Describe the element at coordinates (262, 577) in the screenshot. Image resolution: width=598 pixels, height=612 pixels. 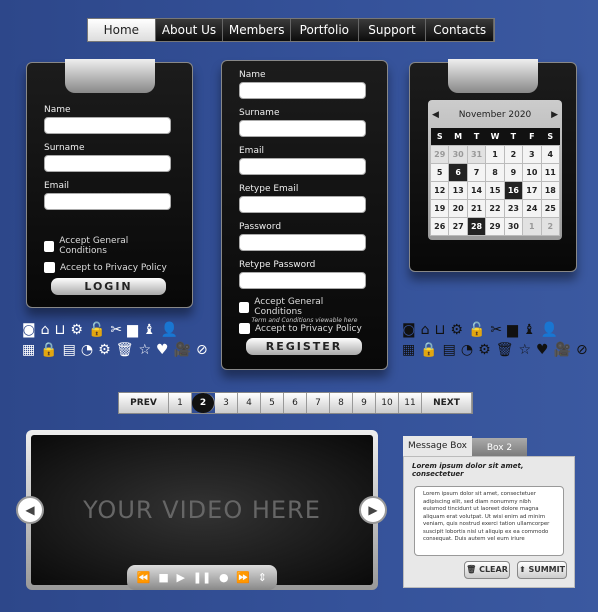
I see `volume-icon: ⇕` at that location.